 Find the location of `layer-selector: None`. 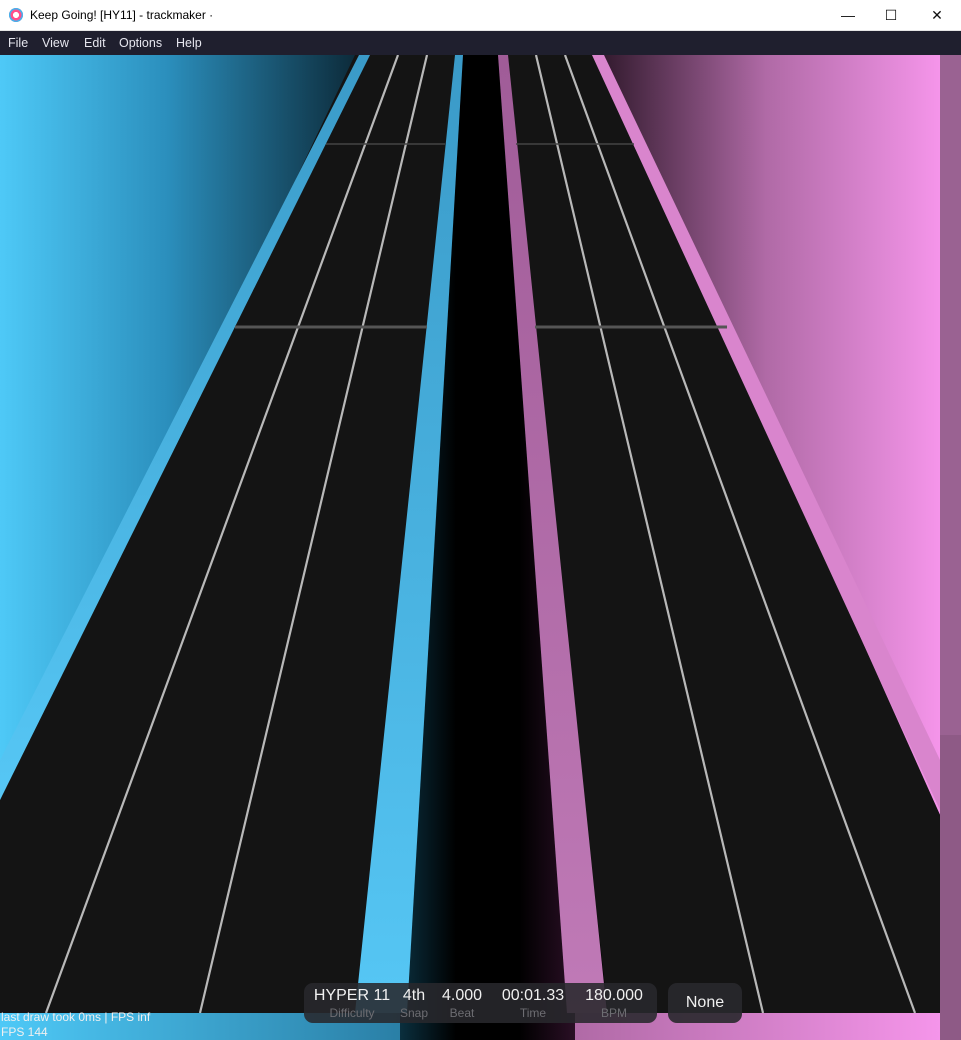

layer-selector: None is located at coordinates (705, 1003).